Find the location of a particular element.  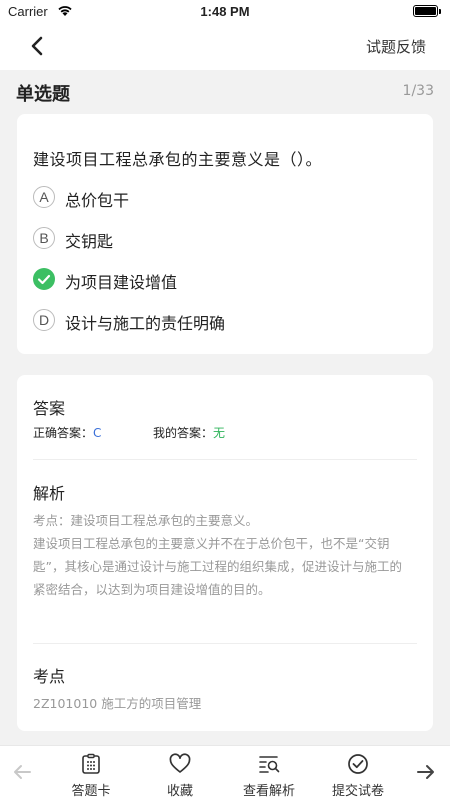

status-time: 1:48 PM is located at coordinates (225, 11).